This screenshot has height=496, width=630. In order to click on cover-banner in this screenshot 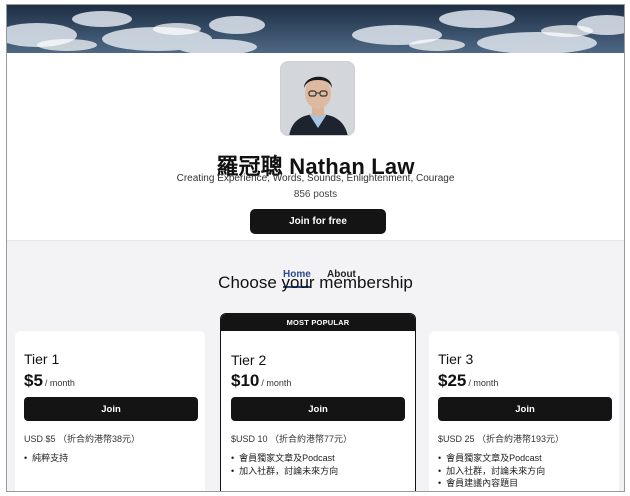, I will do `click(315, 29)`.